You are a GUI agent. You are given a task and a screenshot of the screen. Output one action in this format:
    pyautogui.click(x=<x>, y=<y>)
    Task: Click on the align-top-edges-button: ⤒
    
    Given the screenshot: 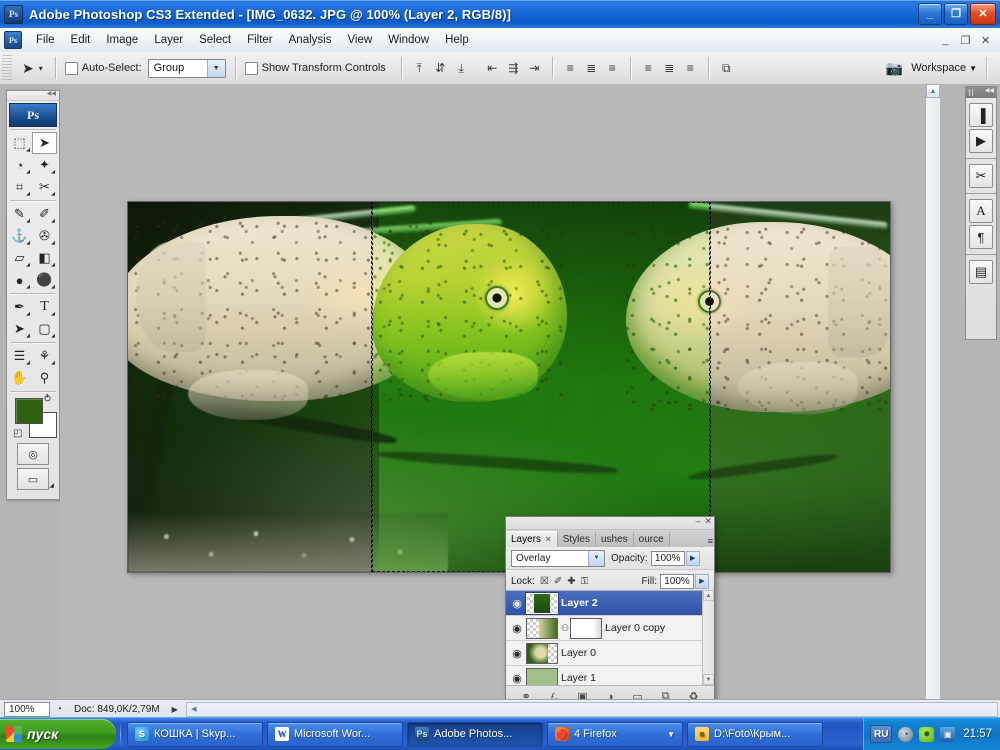 What is the action you would take?
    pyautogui.click(x=419, y=68)
    